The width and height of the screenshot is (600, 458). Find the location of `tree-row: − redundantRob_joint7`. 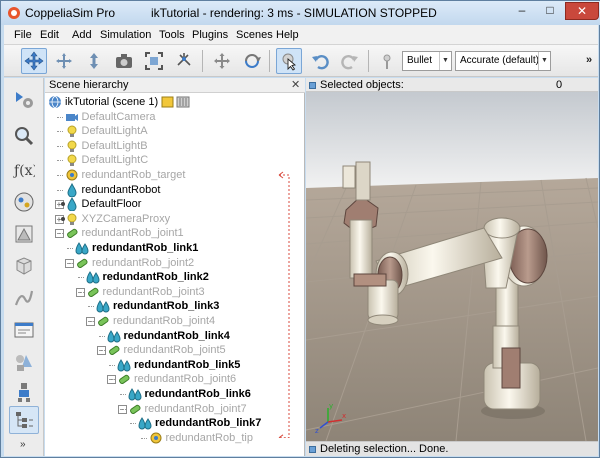

tree-row: − redundantRob_joint7 is located at coordinates (172, 409).